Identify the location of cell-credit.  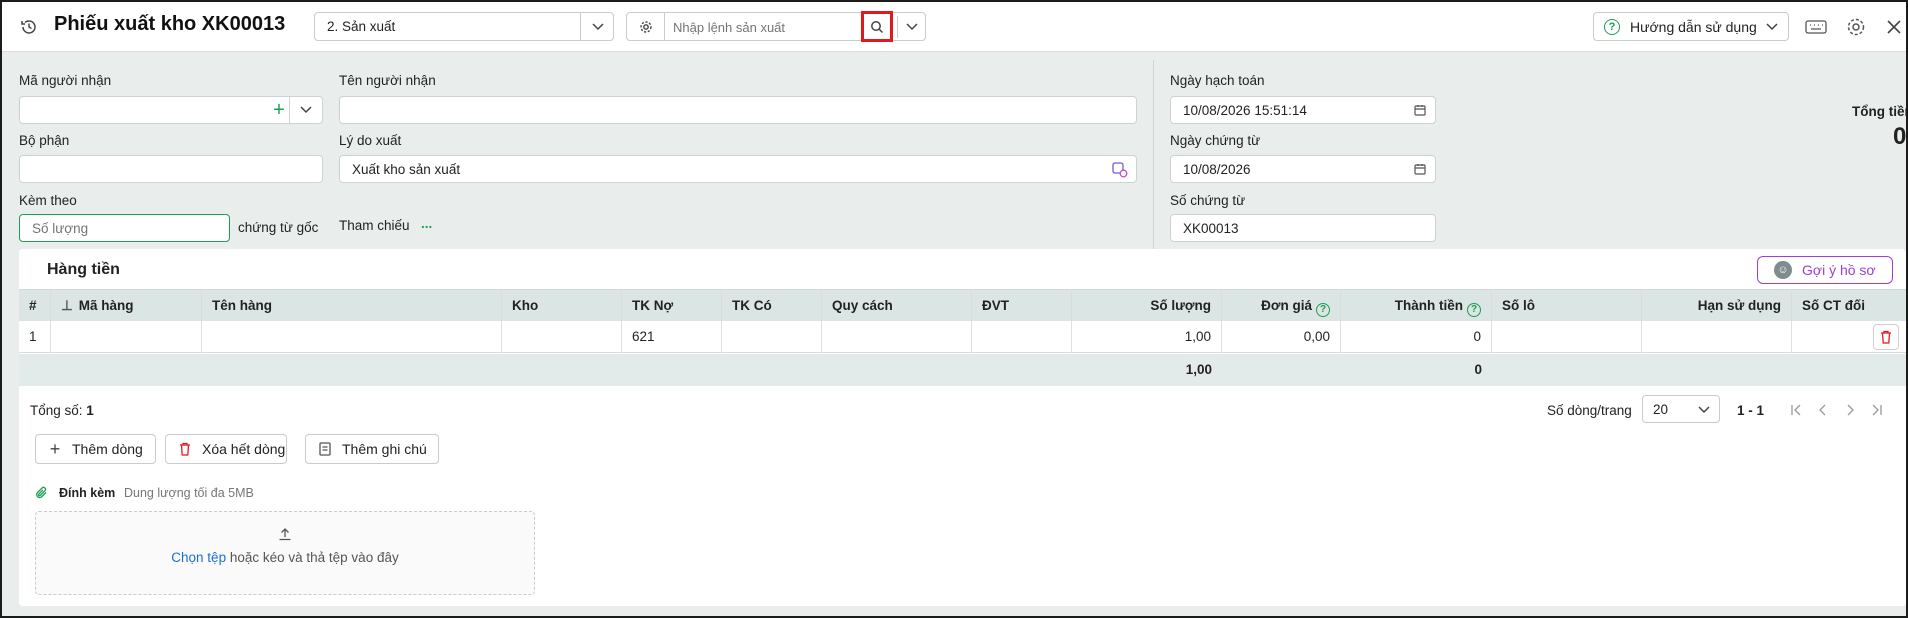
(772, 337).